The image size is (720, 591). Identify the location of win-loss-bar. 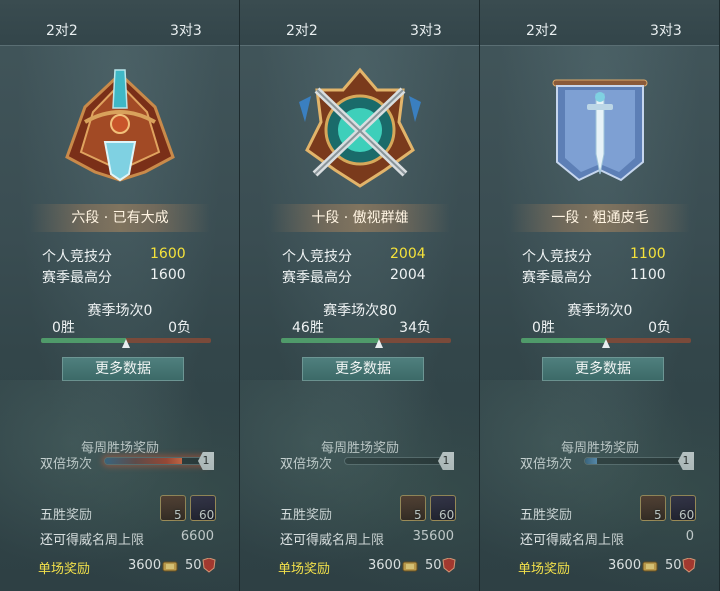
(366, 340).